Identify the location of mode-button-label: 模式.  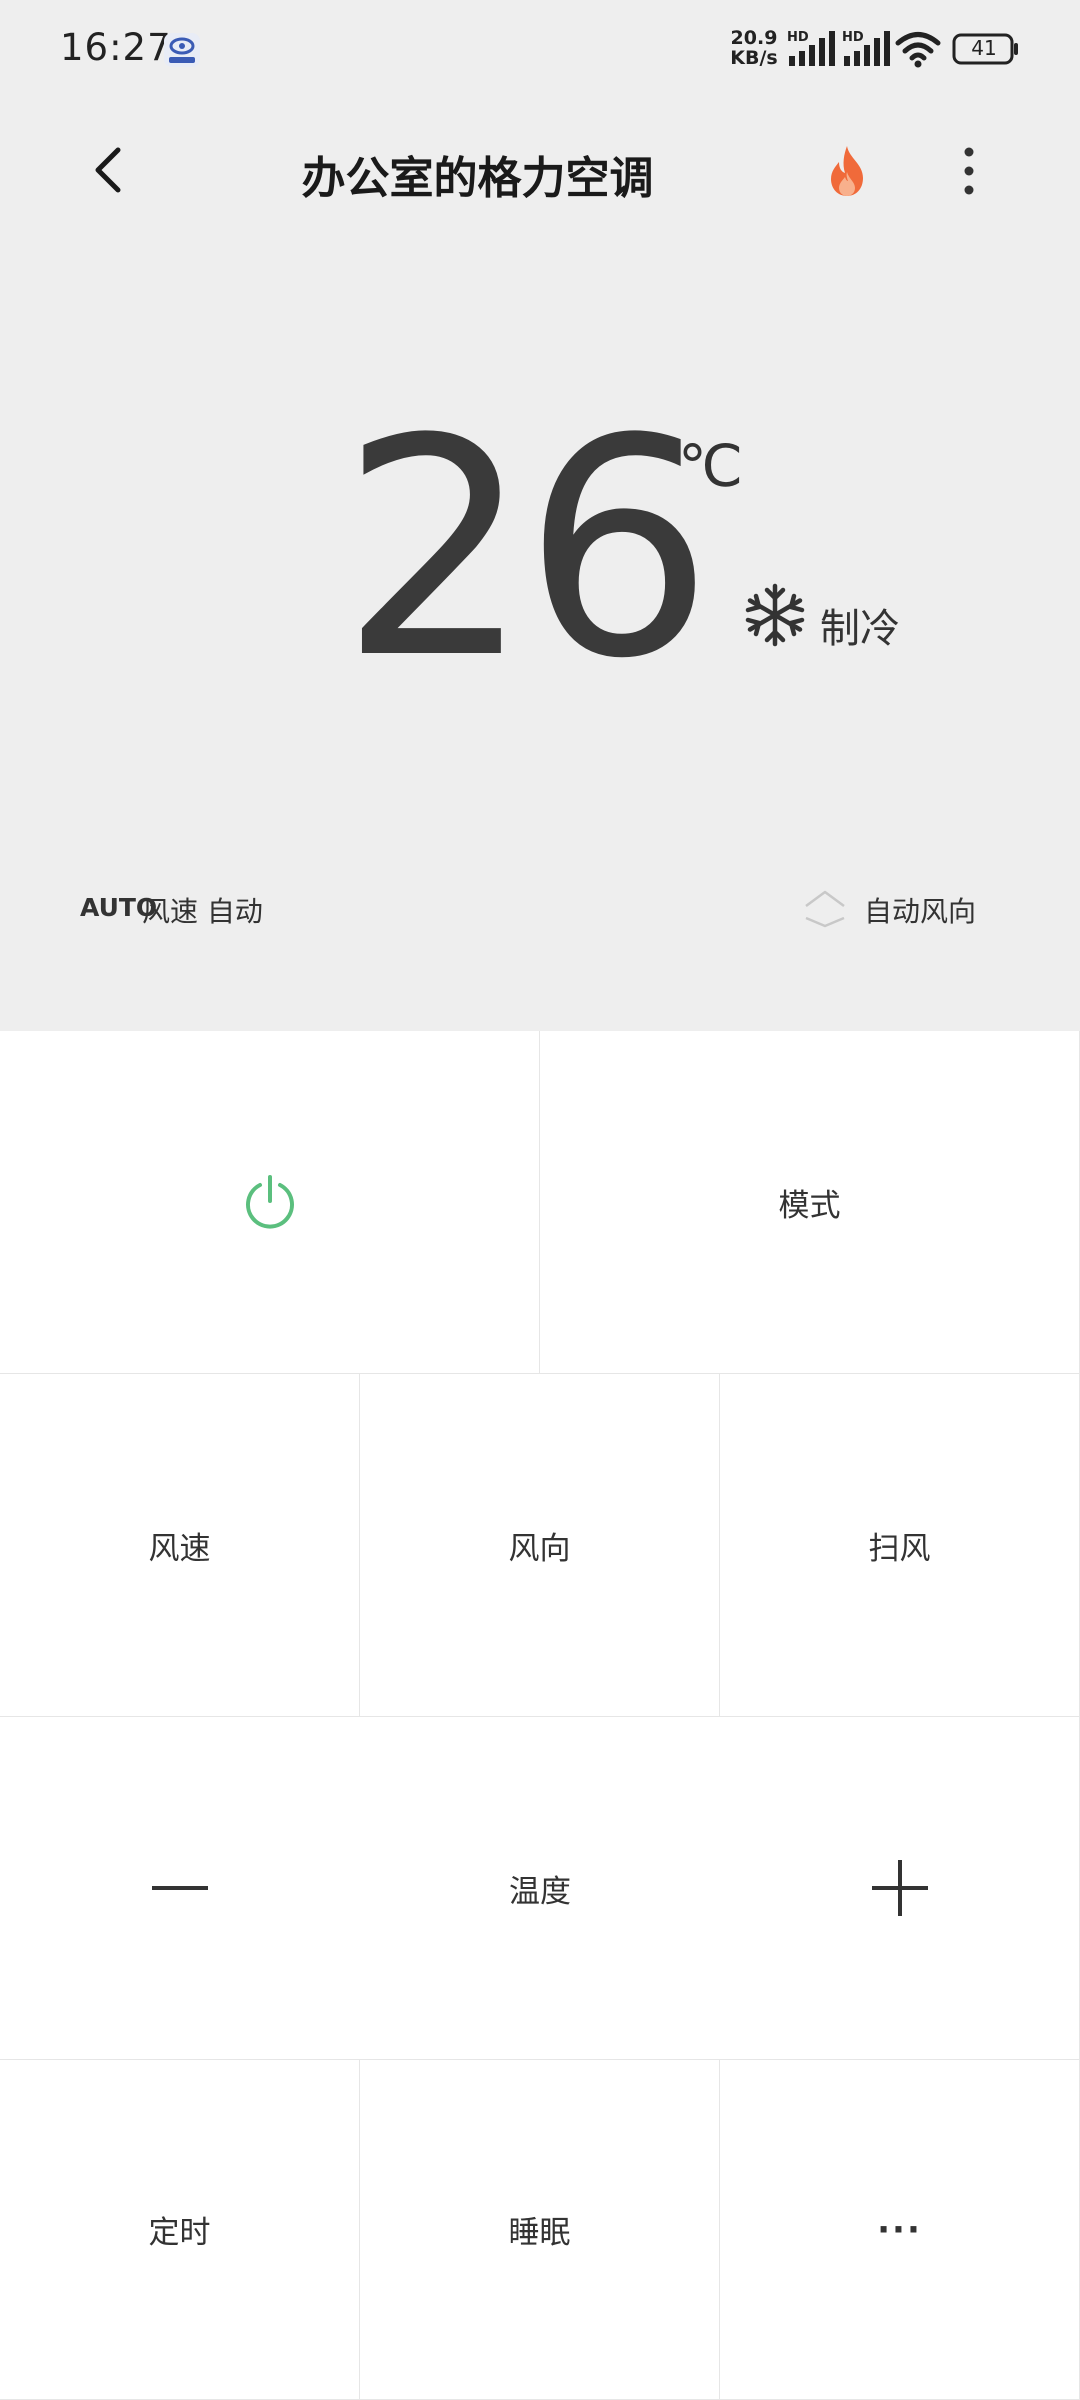
(809, 1205).